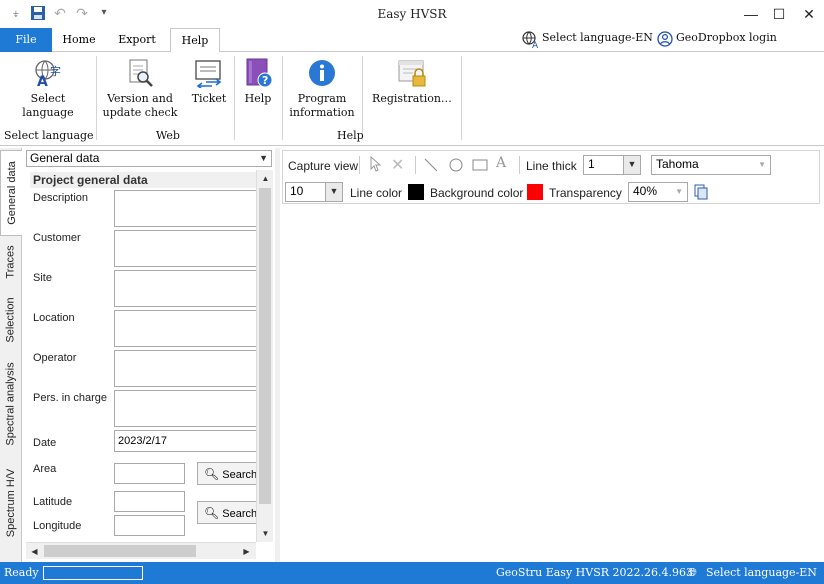  Describe the element at coordinates (140, 89) in the screenshot. I see `version-update-check-button: Version and update check` at that location.